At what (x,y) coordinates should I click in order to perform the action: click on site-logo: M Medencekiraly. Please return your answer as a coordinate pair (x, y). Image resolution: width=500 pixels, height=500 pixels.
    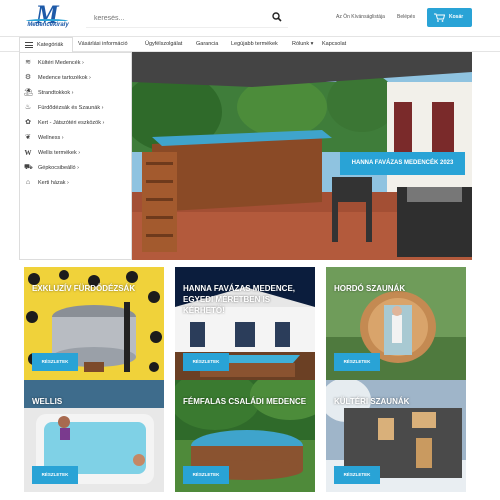
    Looking at the image, I should click on (47, 16).